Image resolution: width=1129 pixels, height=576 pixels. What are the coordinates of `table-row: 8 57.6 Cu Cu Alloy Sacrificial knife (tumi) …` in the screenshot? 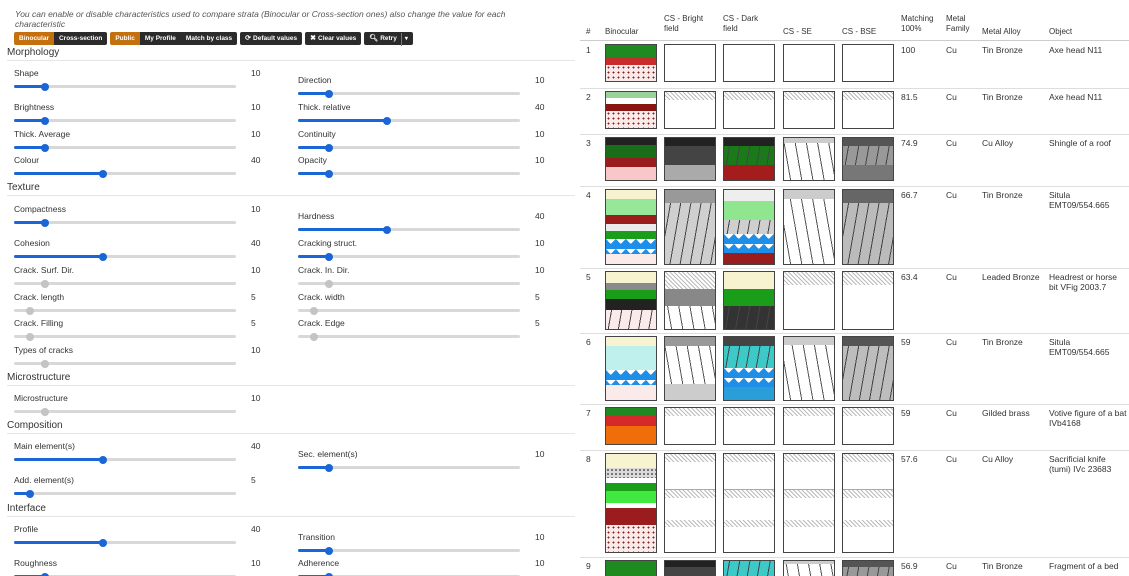 It's located at (854, 504).